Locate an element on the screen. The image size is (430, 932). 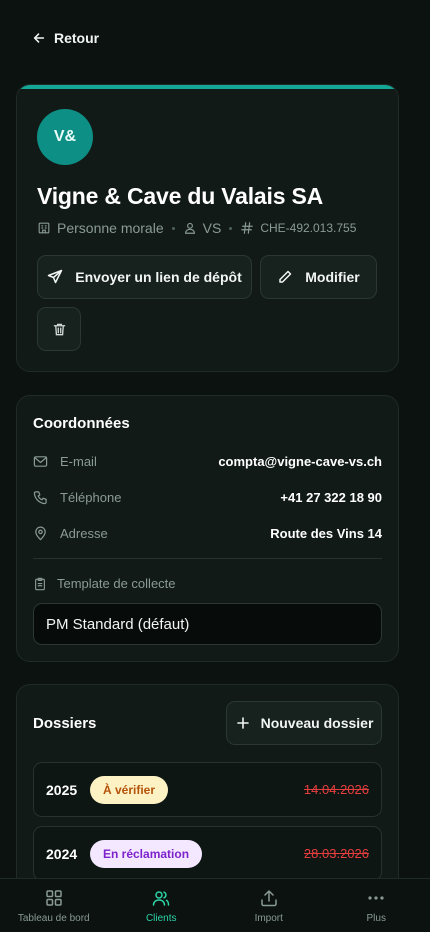
template-select: PM Standard (défaut) is located at coordinates (207, 624).